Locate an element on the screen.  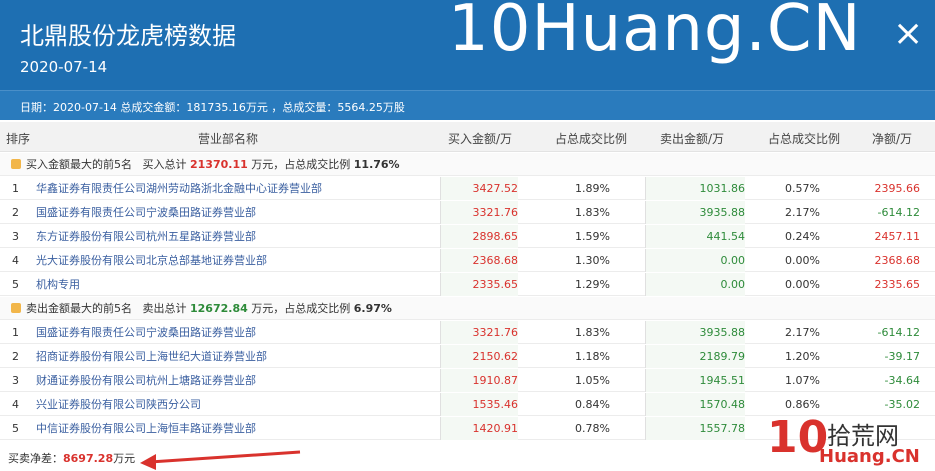
logo-watermark: 10 拾荒网 Huang.CN is located at coordinates (845, 440).